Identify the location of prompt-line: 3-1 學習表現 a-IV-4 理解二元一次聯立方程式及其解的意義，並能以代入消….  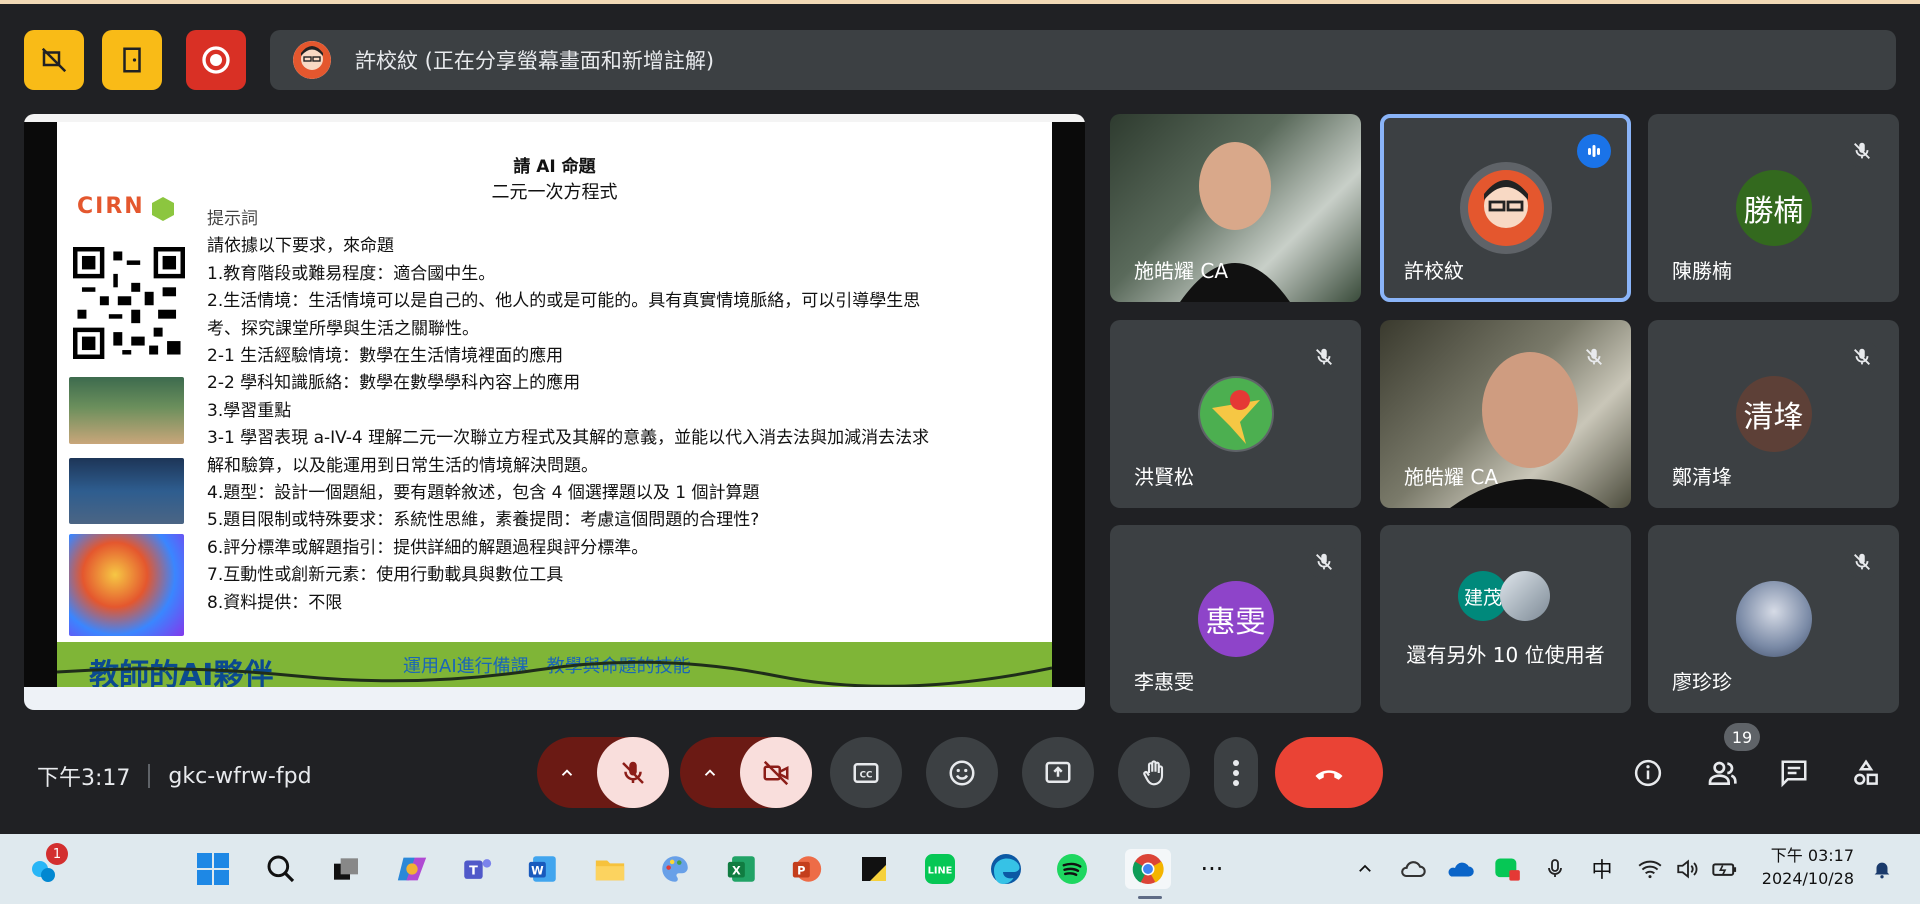
(568, 438).